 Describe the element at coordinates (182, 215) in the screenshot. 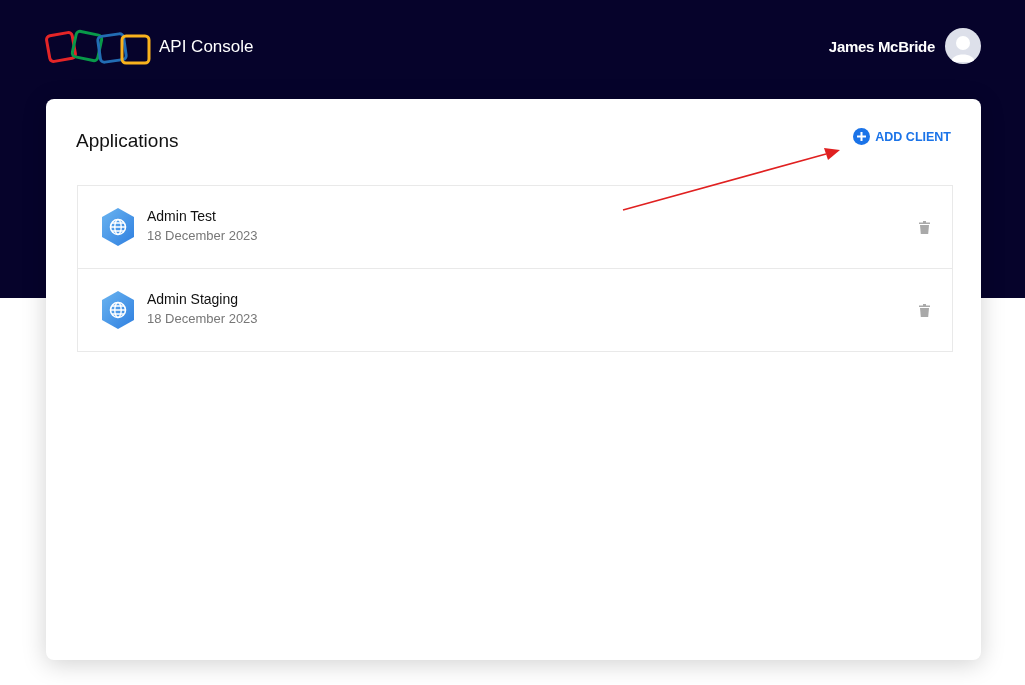

I see `application-name: Admin Test` at that location.